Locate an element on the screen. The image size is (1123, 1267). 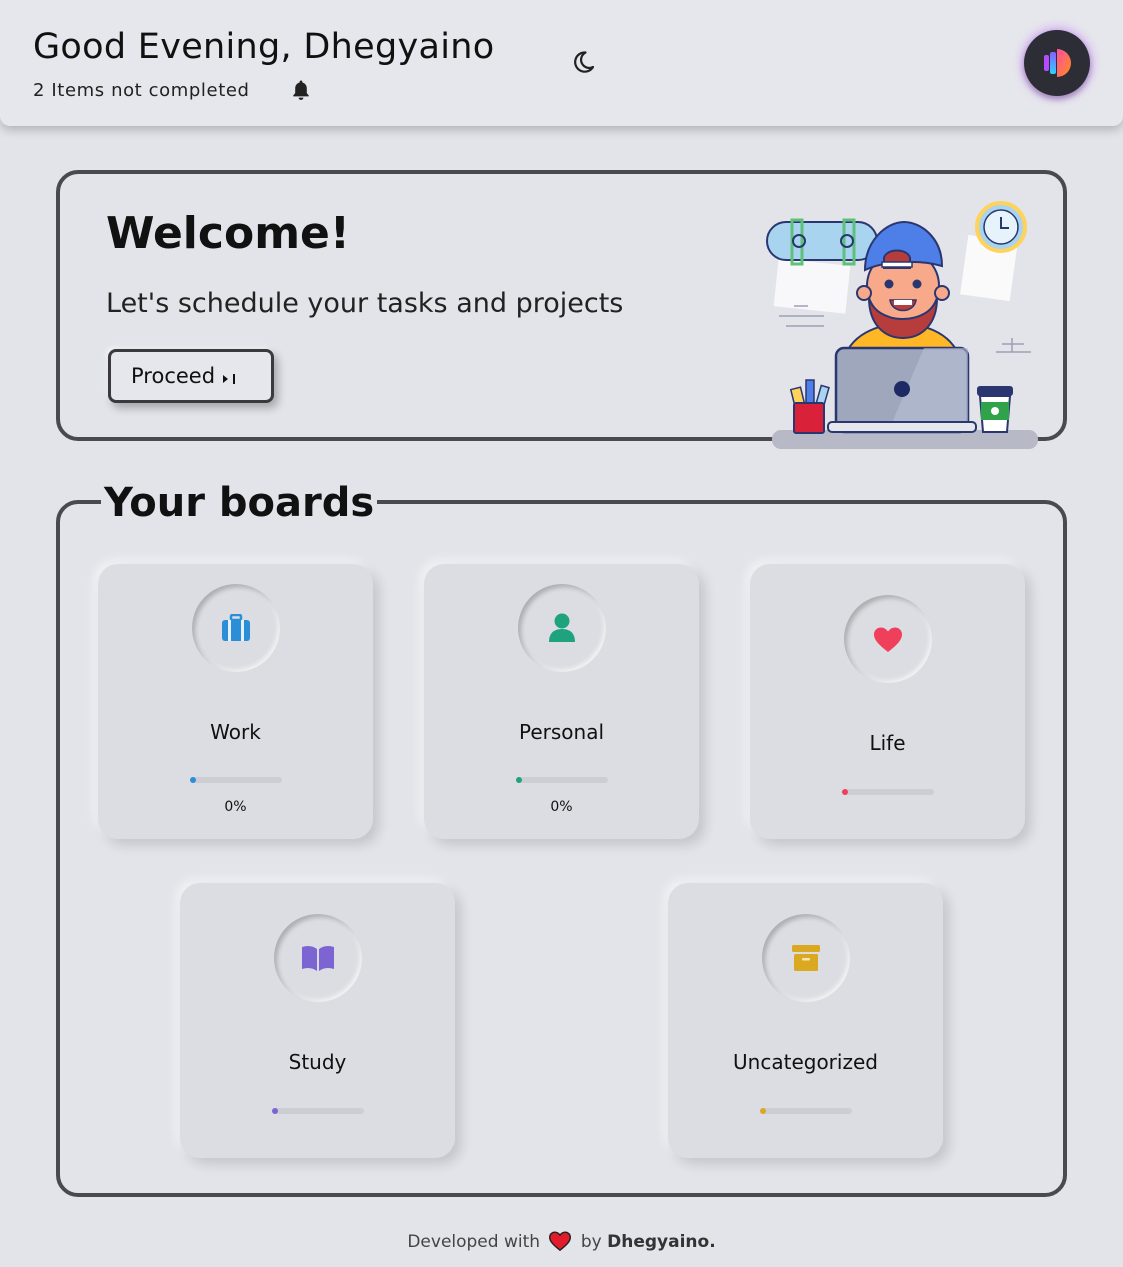
board-name: Study is located at coordinates (317, 1062).